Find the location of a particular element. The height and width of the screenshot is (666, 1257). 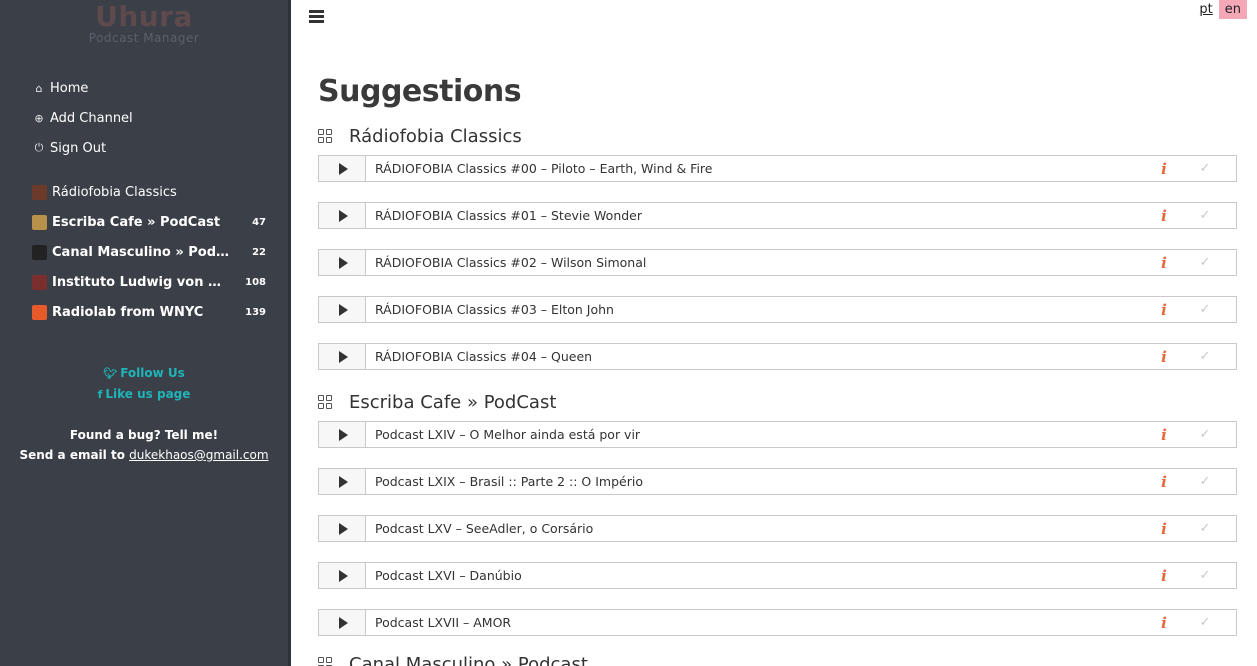

episode-title: Podcast LXVI – Danúbio is located at coordinates (760, 575).